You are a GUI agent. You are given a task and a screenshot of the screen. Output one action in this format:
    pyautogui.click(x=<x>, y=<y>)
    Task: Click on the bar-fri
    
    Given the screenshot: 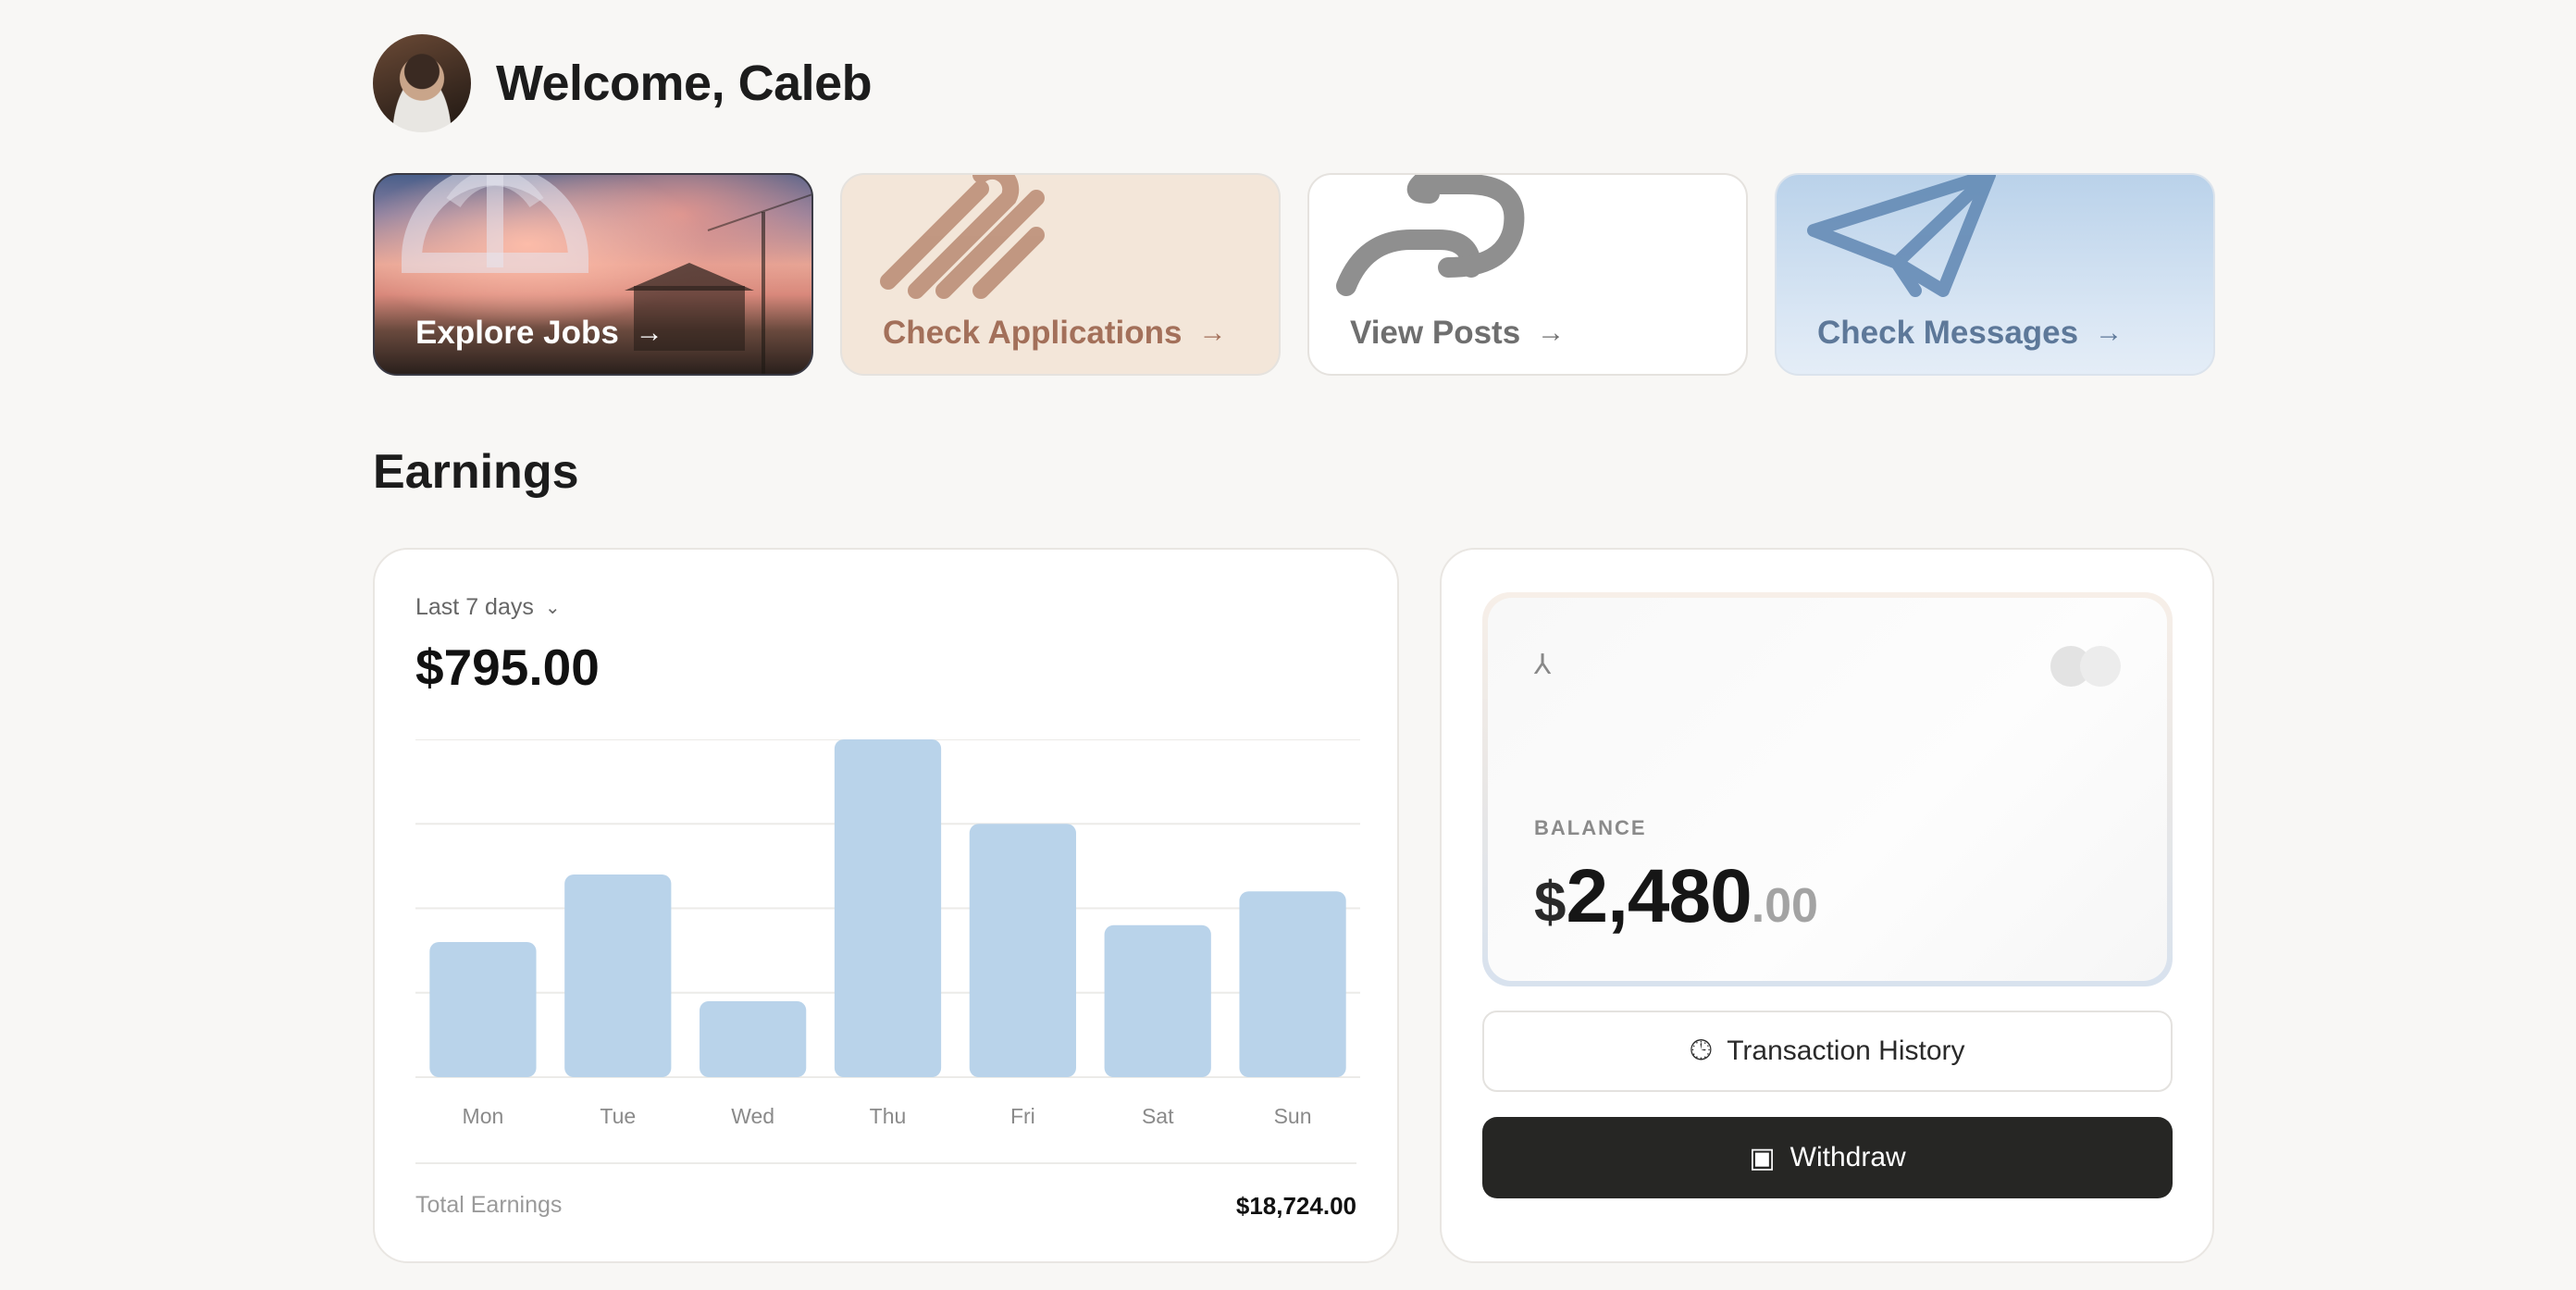 What is the action you would take?
    pyautogui.click(x=1023, y=950)
    